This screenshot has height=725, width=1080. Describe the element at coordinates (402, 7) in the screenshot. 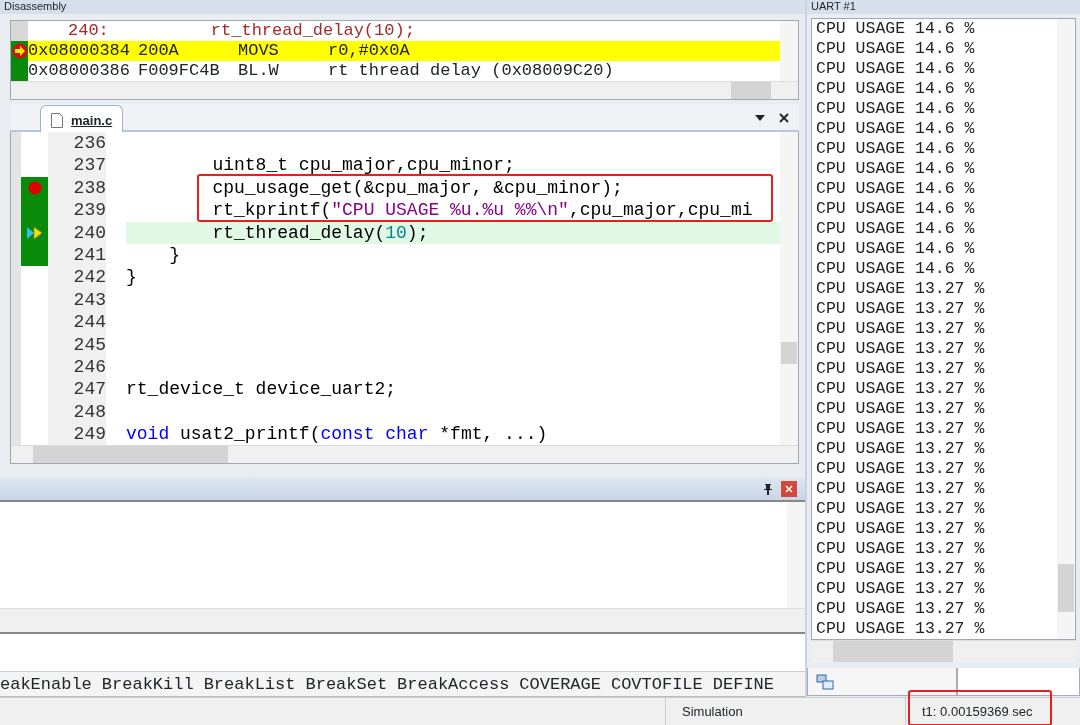

I see `panel-title: Disassembly` at that location.